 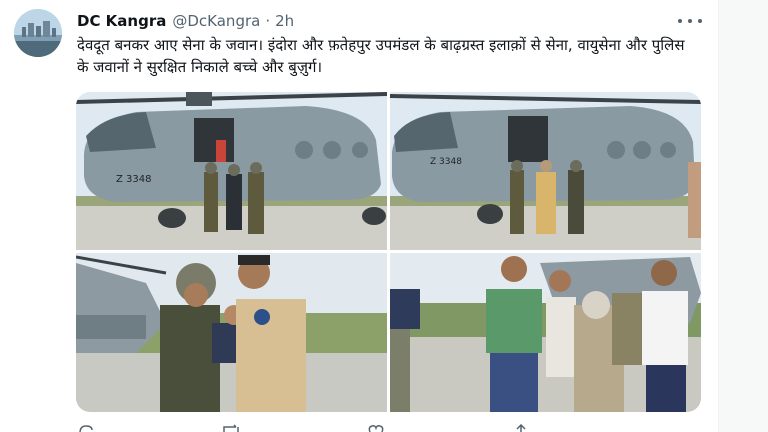 What do you see at coordinates (376, 428) in the screenshot?
I see `like-icon` at bounding box center [376, 428].